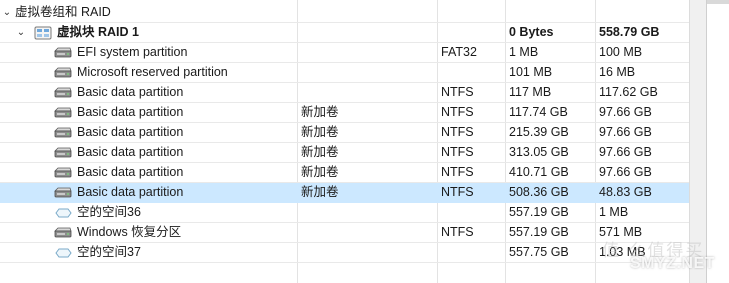 The width and height of the screenshot is (729, 283). What do you see at coordinates (344, 253) in the screenshot?
I see `partition-row: 空的空间37 557.75 GB 1.03 MB` at bounding box center [344, 253].